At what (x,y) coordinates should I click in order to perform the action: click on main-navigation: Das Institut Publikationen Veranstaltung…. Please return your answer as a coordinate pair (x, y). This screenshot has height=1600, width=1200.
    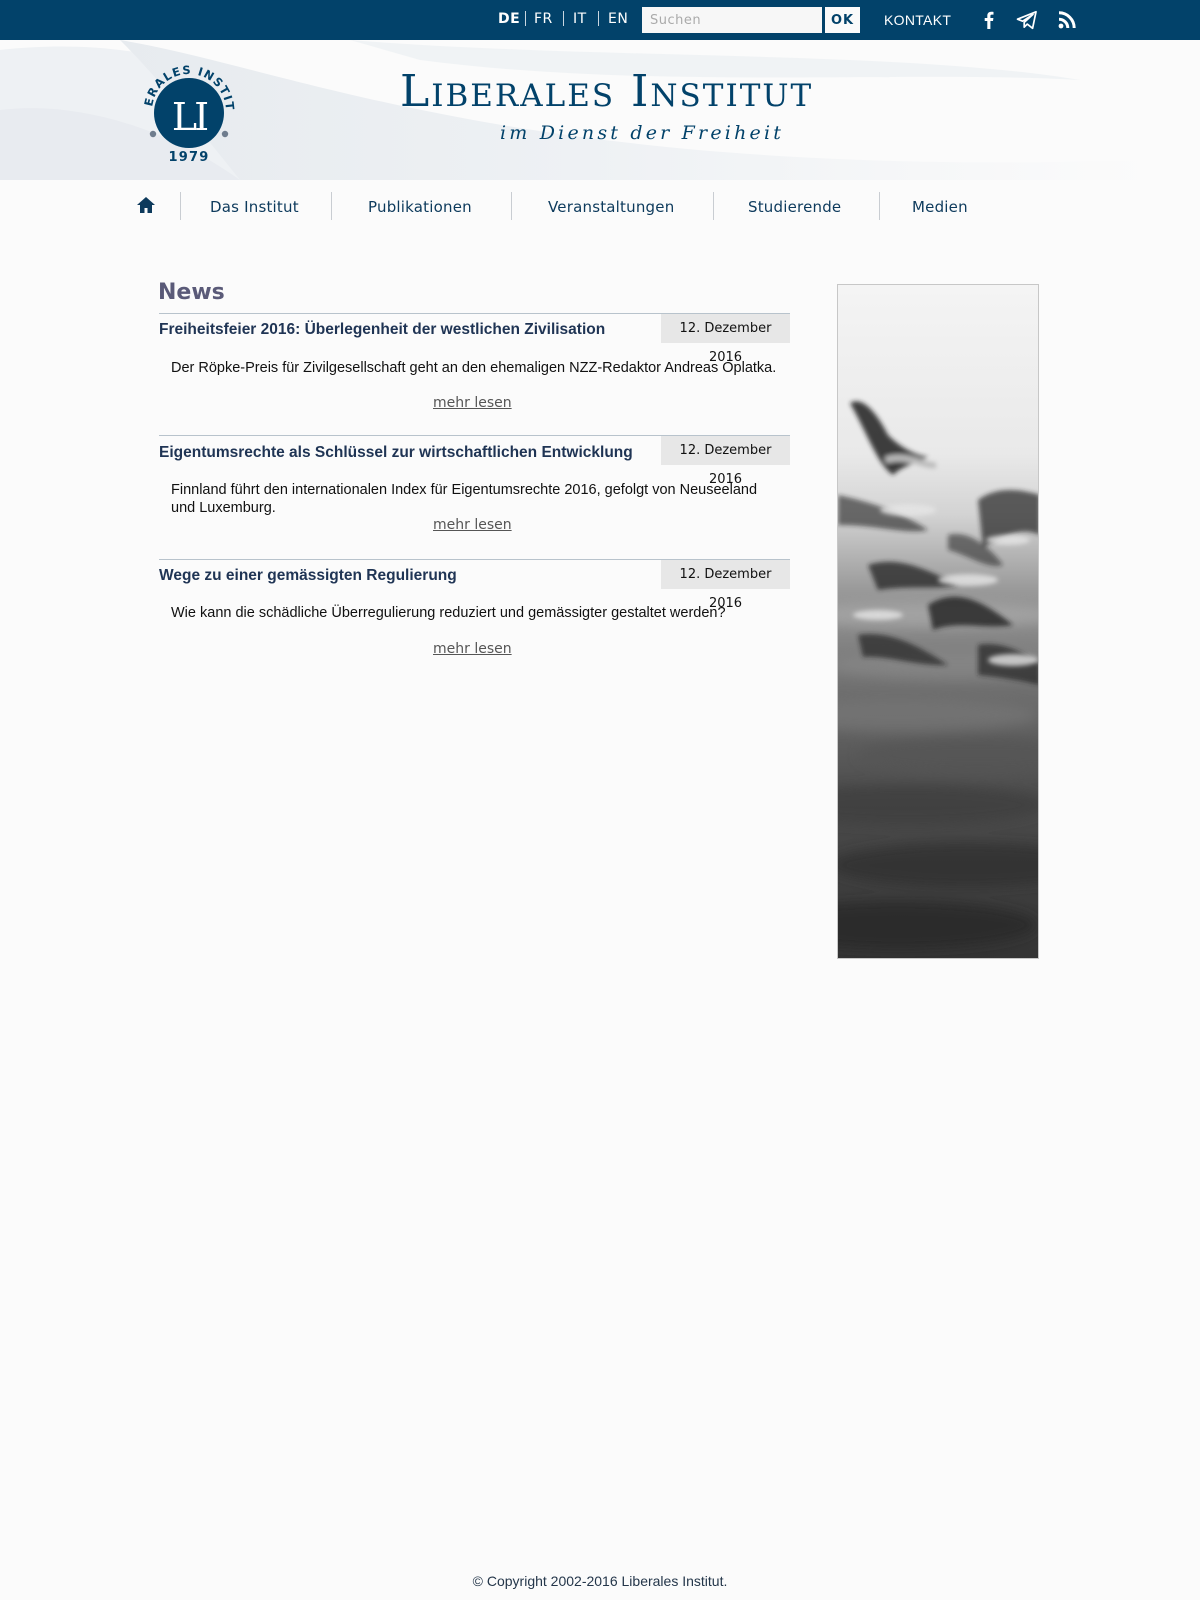
    Looking at the image, I should click on (600, 206).